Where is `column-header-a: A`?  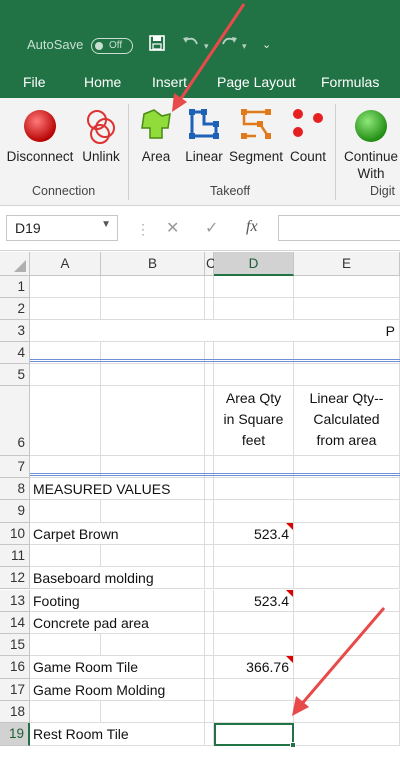 column-header-a: A is located at coordinates (65, 264).